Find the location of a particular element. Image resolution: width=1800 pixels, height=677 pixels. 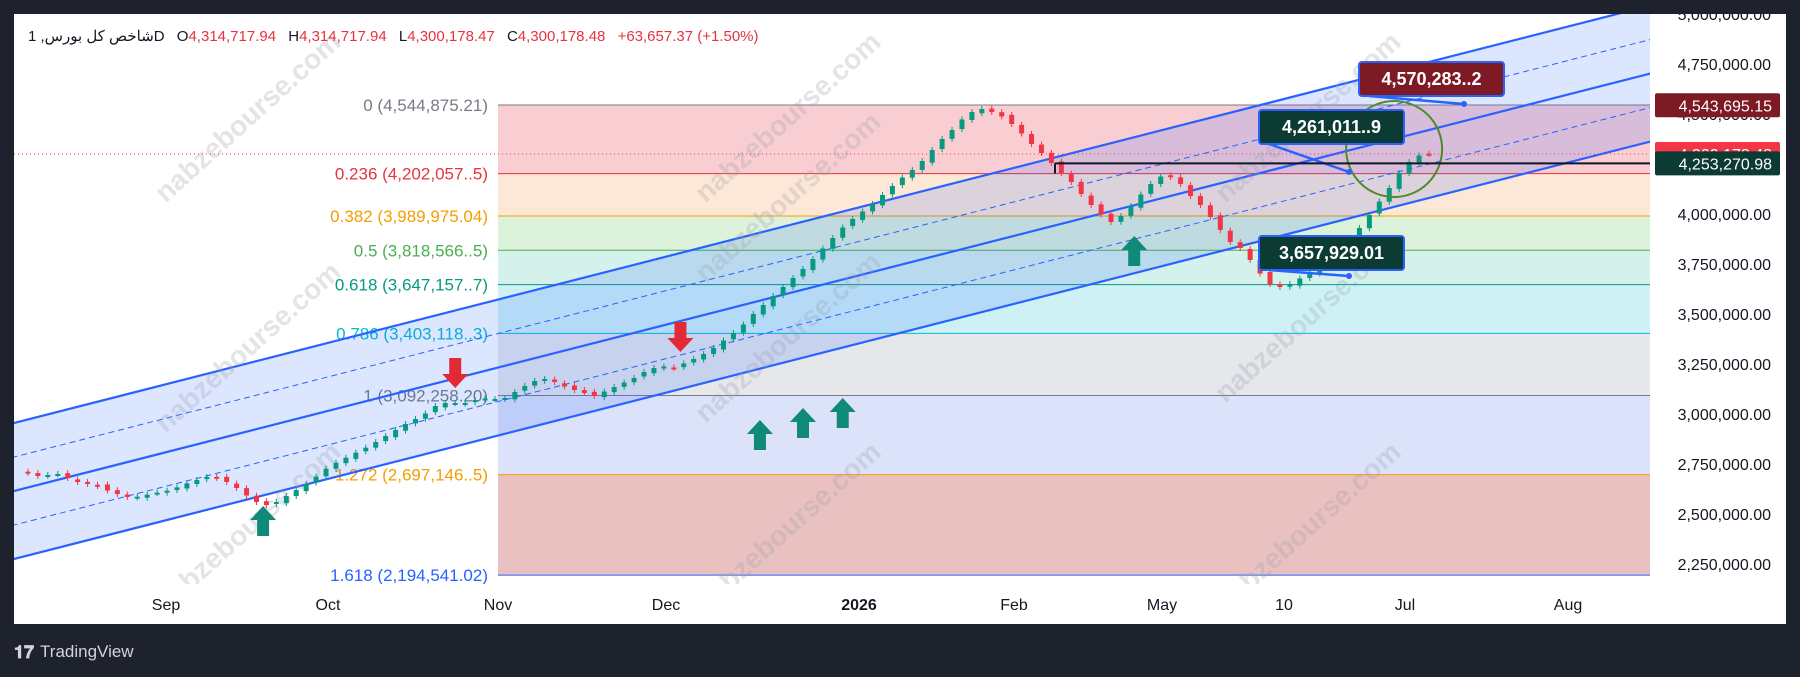

open-label: O is located at coordinates (182, 36).